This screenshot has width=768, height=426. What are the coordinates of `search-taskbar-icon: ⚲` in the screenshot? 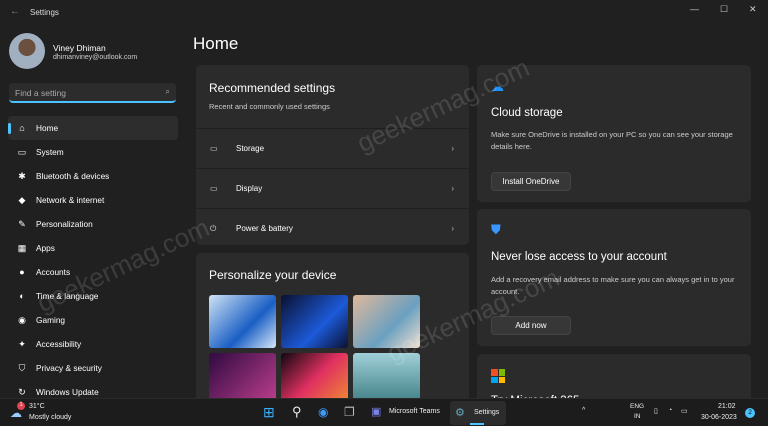 It's located at (297, 412).